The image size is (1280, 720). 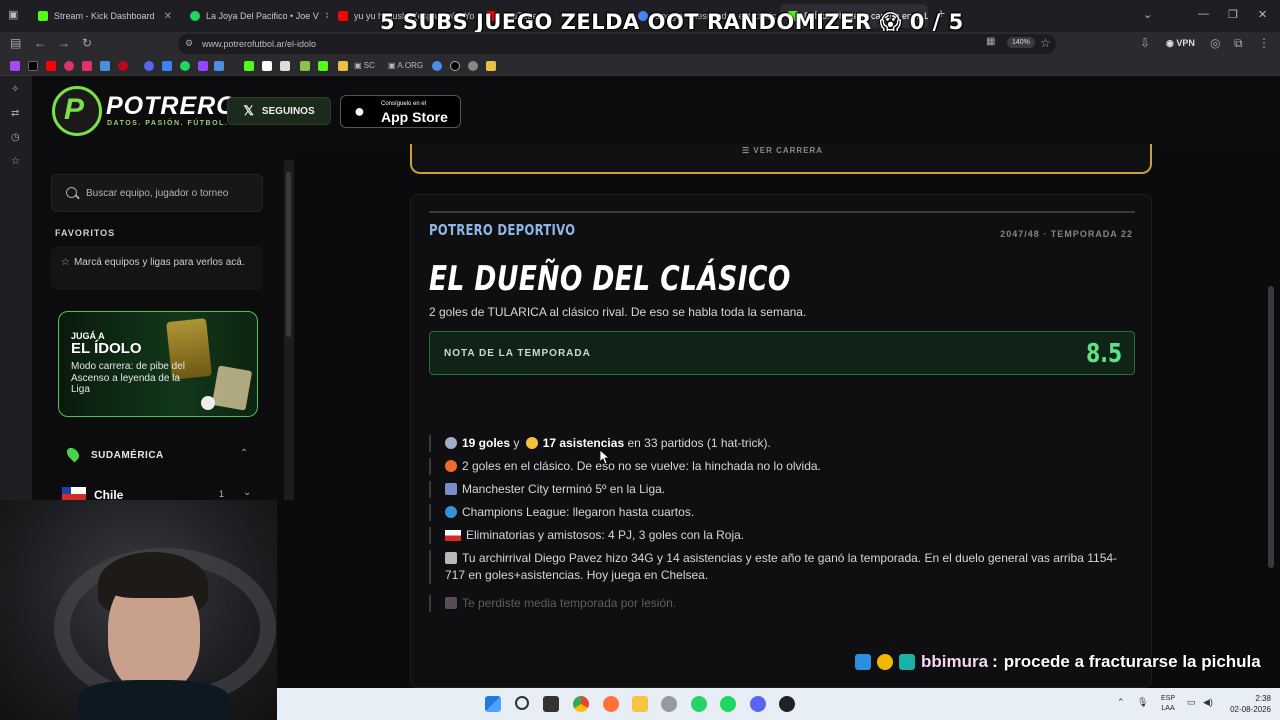 I want to click on firefox-icon, so click(x=611, y=704).